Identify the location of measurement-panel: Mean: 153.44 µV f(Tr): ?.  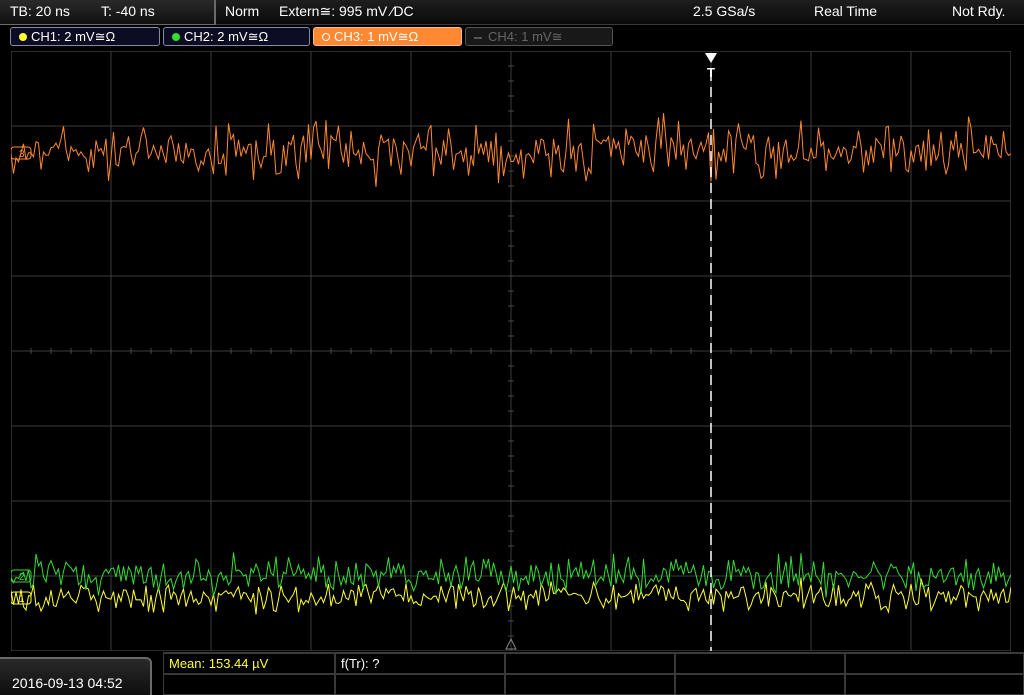
(593, 673).